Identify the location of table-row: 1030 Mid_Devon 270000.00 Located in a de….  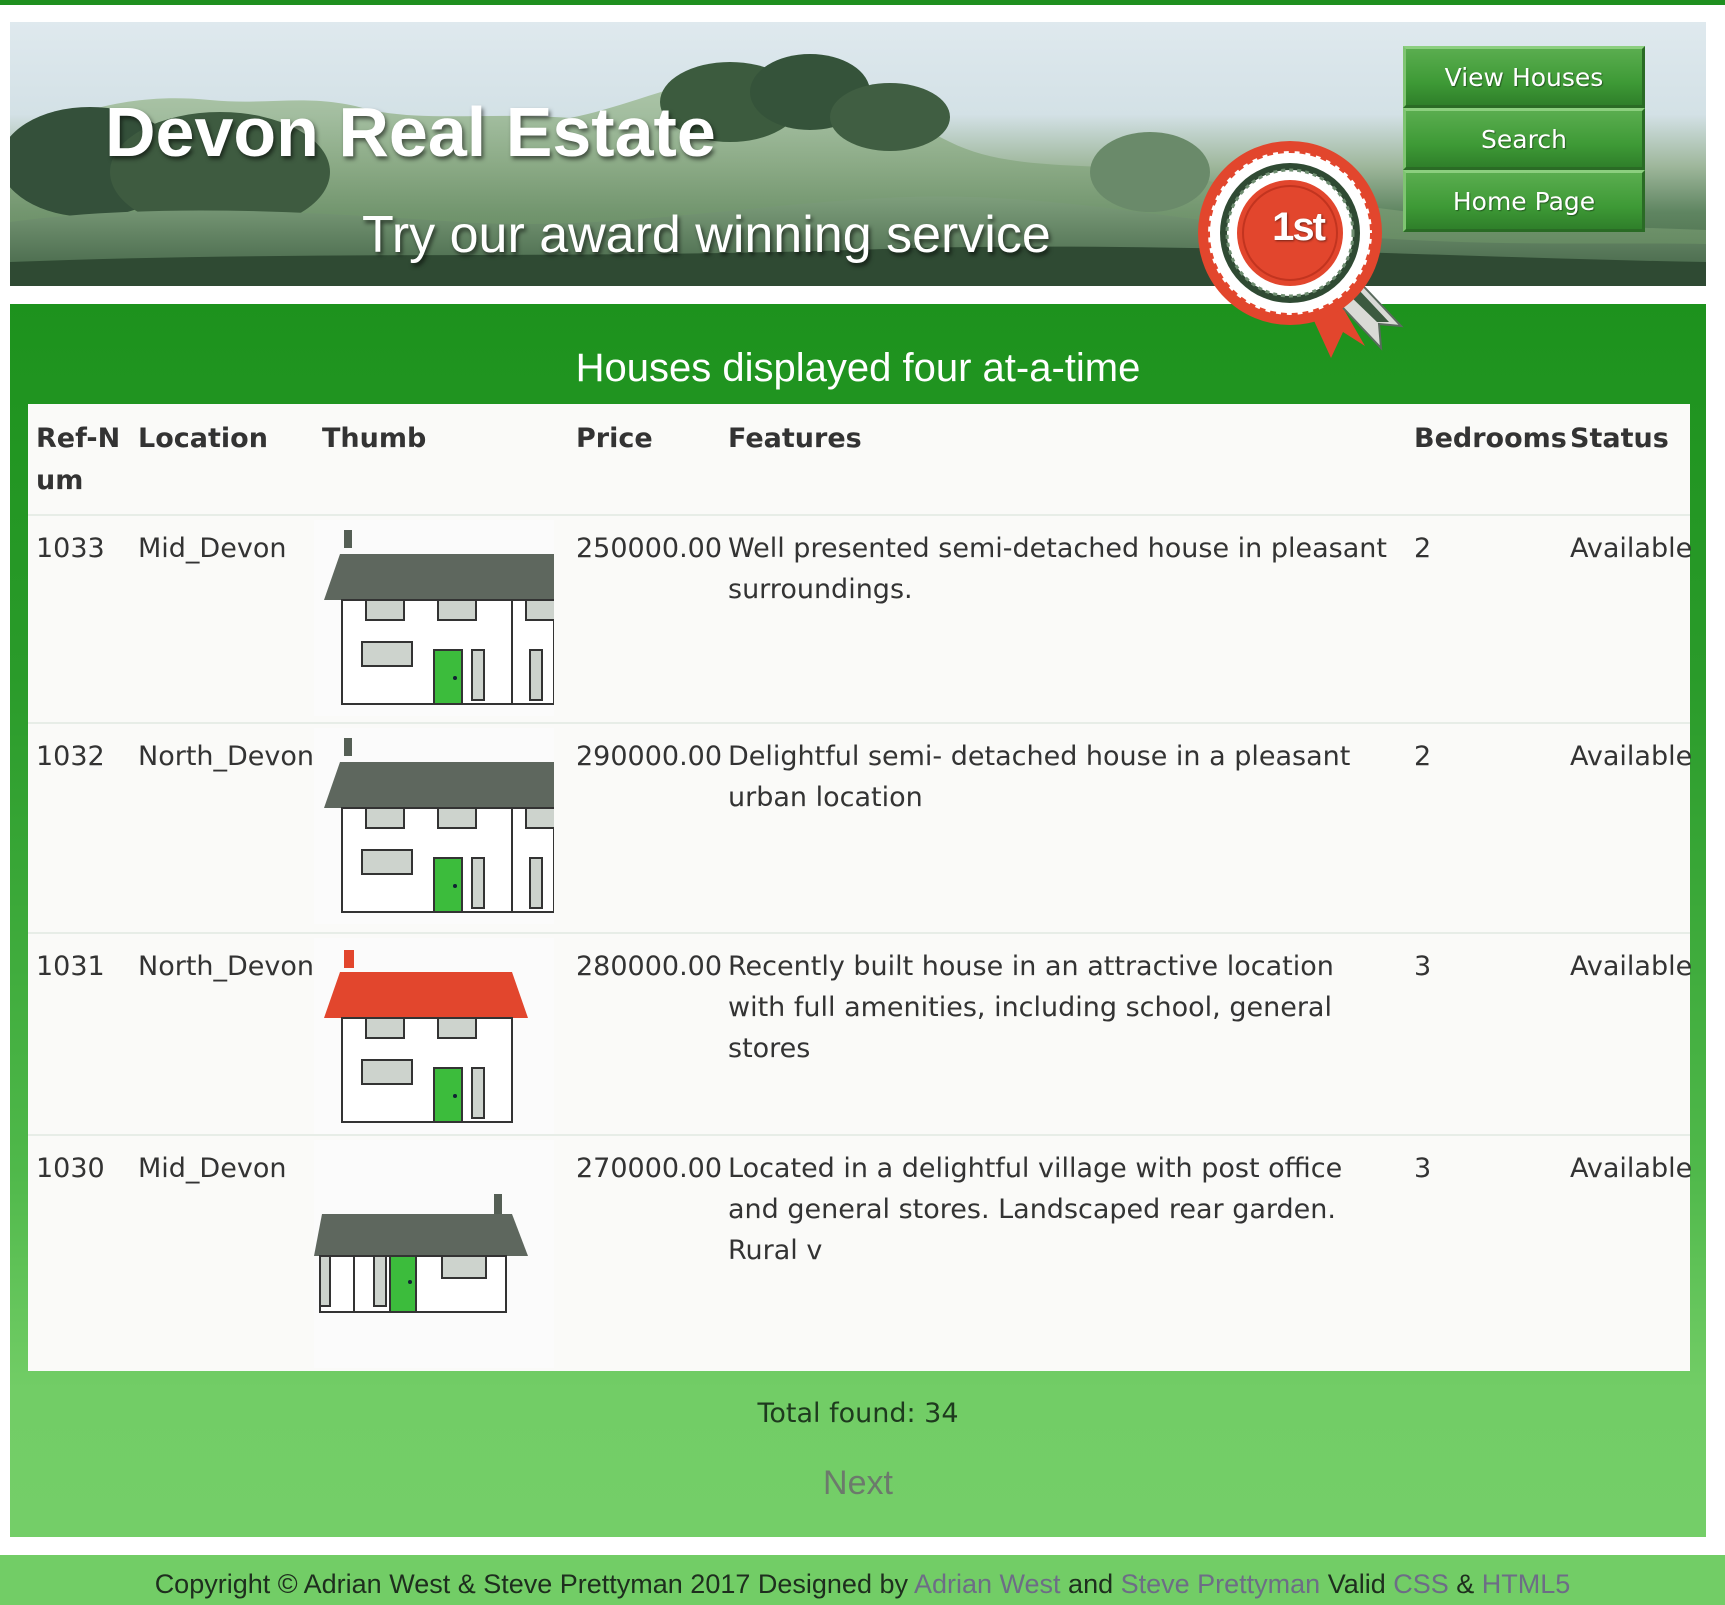
(860, 1256).